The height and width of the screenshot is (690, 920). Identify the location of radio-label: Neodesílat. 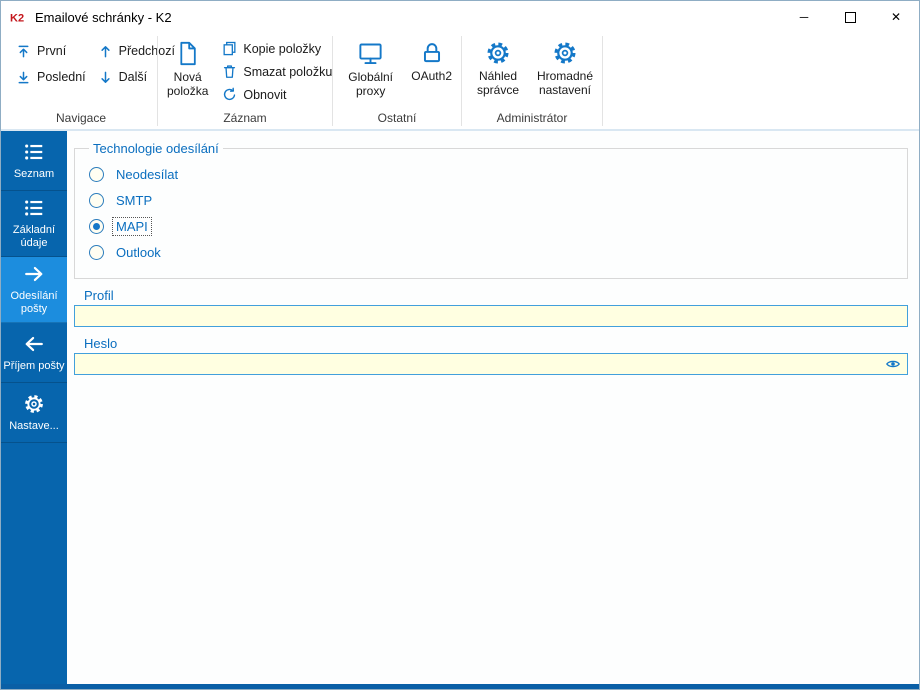
(147, 174).